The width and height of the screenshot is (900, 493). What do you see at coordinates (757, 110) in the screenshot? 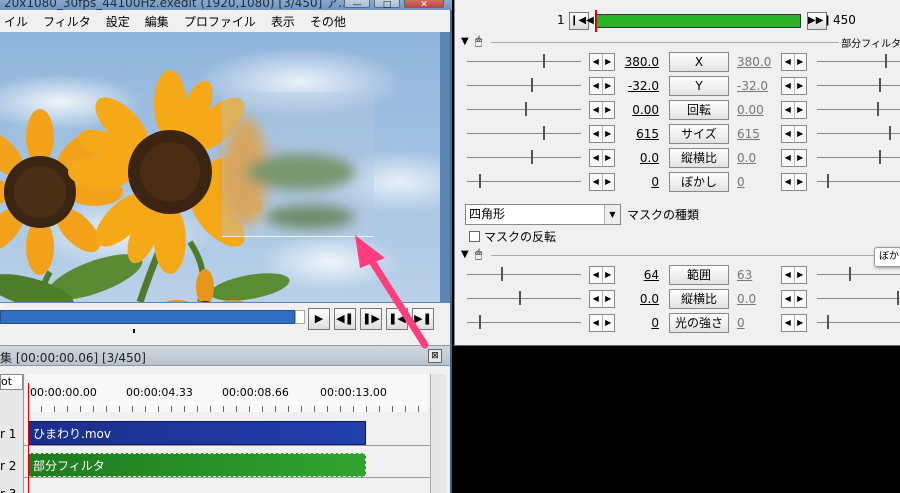
I see `end-value: 0.00` at bounding box center [757, 110].